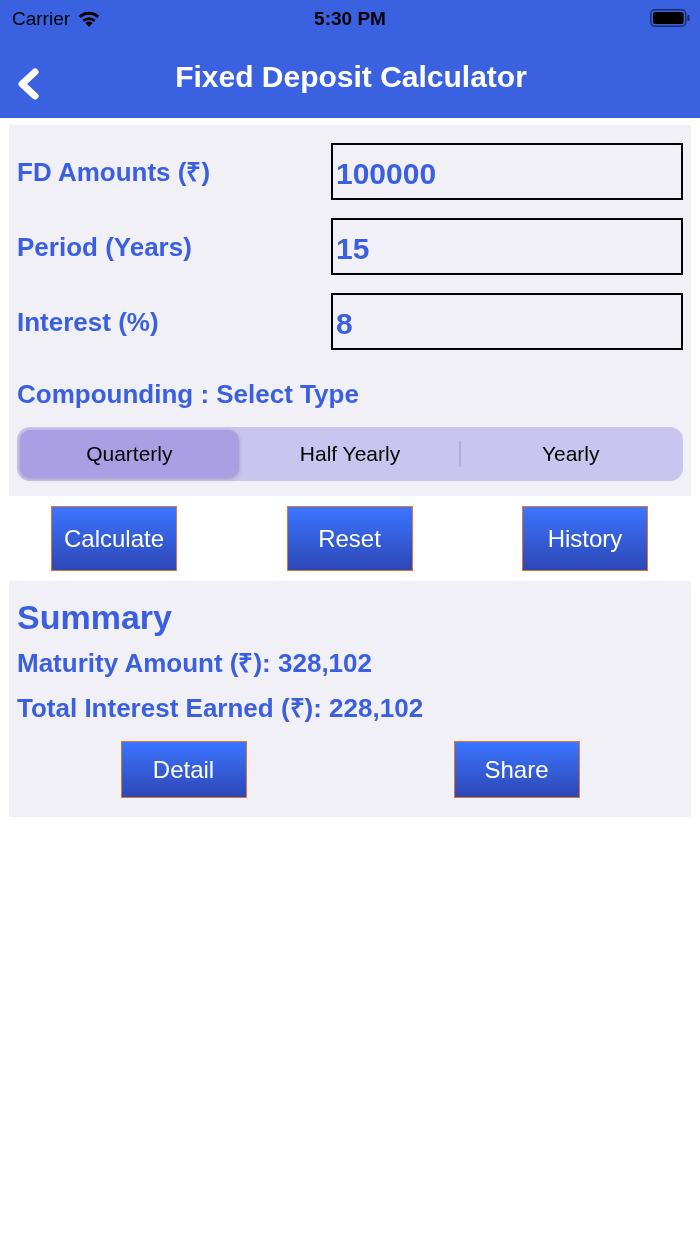 This screenshot has width=700, height=1244. I want to click on summary-title: Summary, so click(94, 617).